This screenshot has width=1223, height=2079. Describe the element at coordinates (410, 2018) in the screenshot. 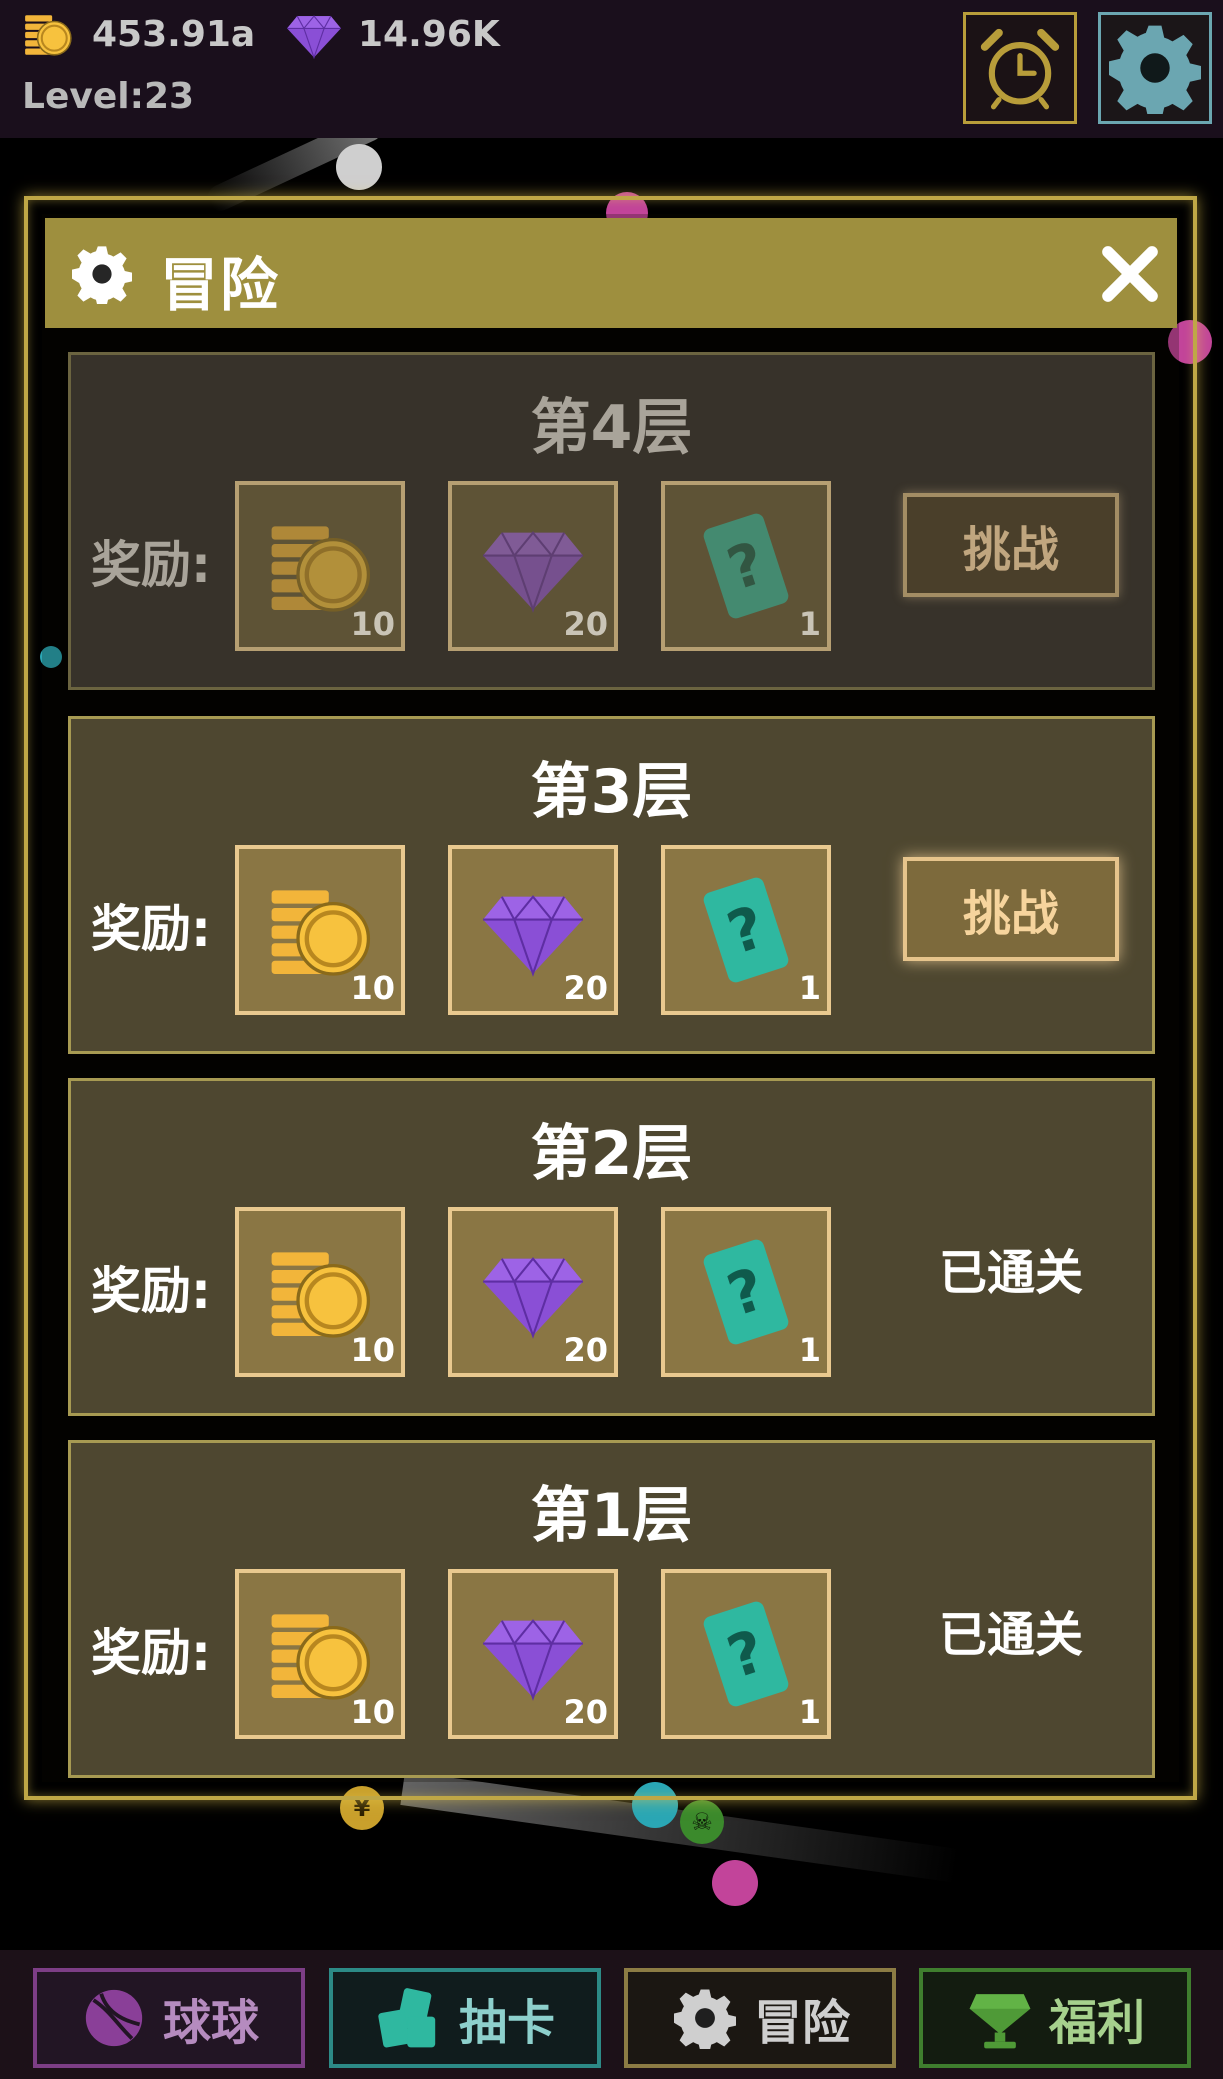

I see `cards-icon` at that location.